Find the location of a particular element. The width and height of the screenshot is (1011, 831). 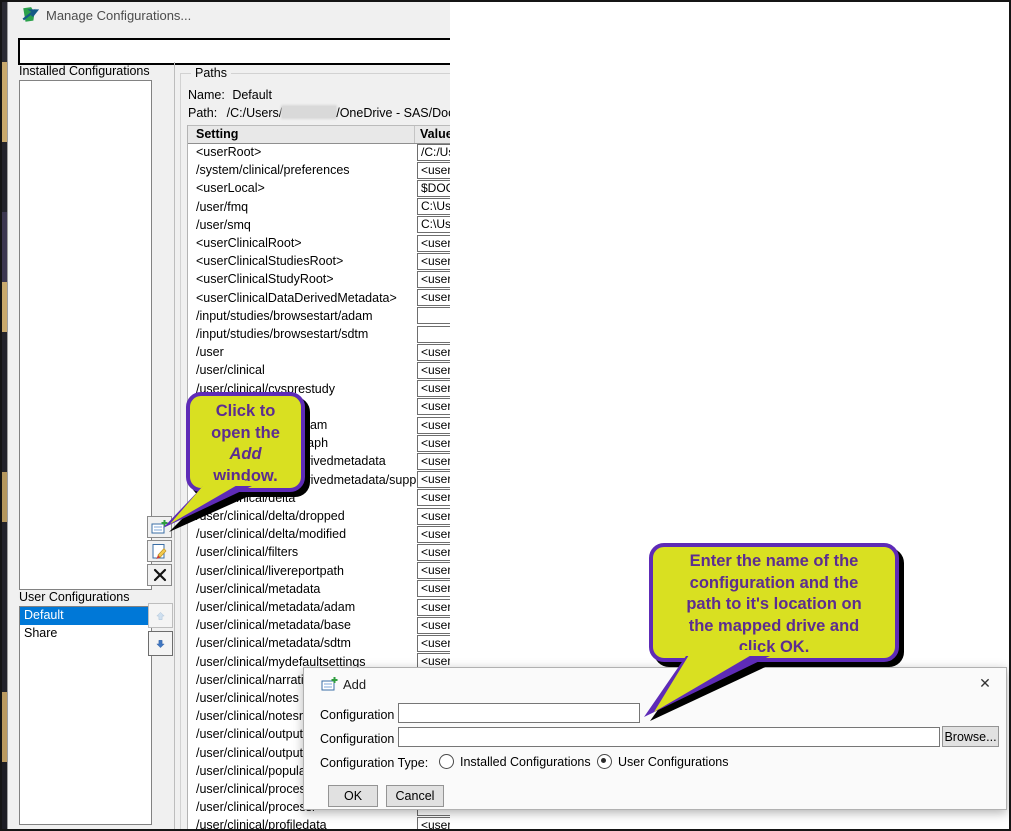

table-row: /user/clinical/delta/dropped <userClini is located at coordinates (319, 516).